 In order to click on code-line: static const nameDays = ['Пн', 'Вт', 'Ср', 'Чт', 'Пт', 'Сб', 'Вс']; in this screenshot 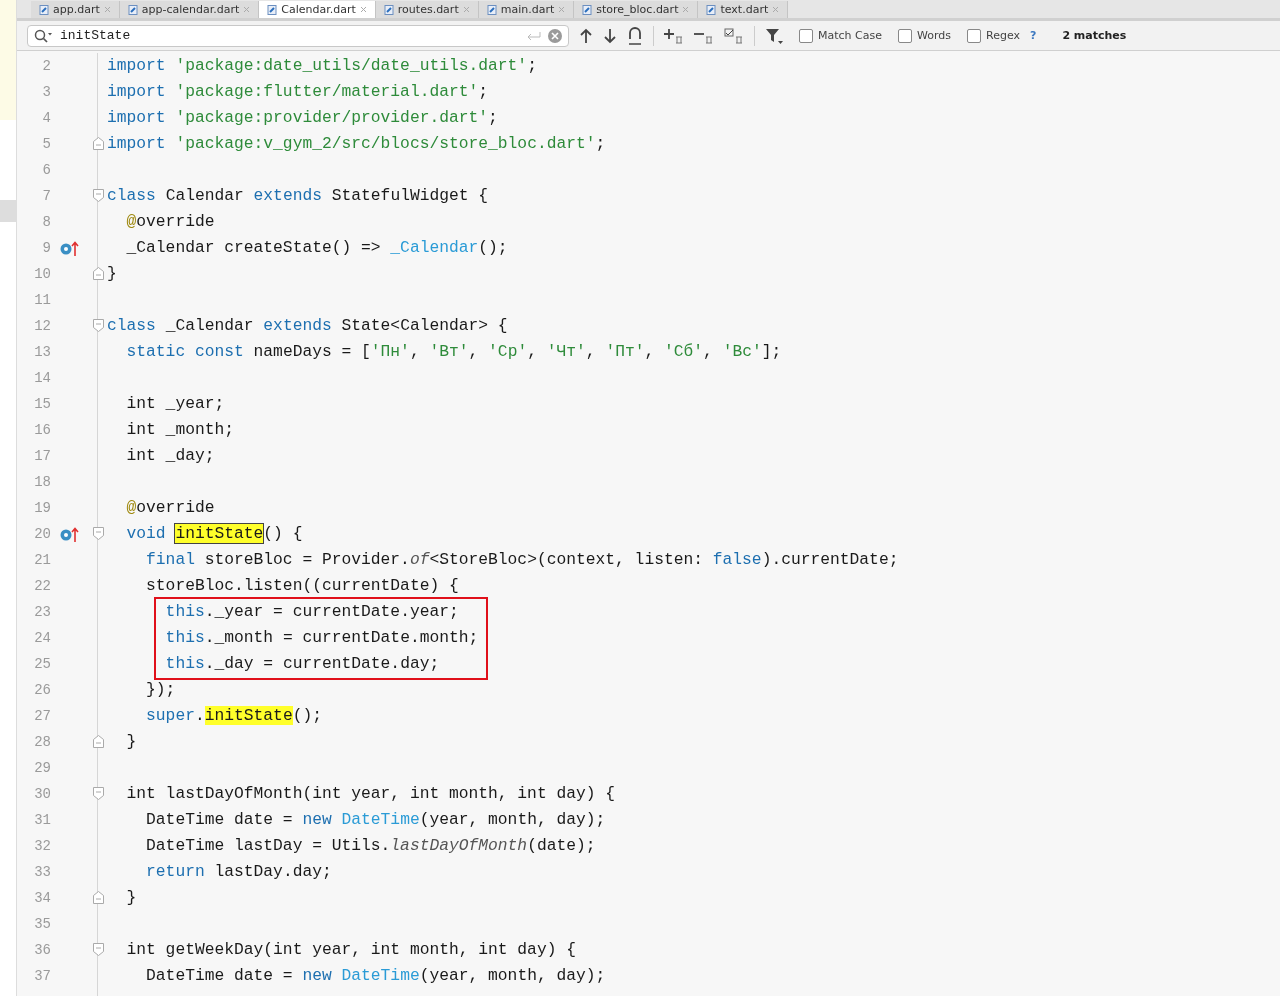, I will do `click(454, 352)`.